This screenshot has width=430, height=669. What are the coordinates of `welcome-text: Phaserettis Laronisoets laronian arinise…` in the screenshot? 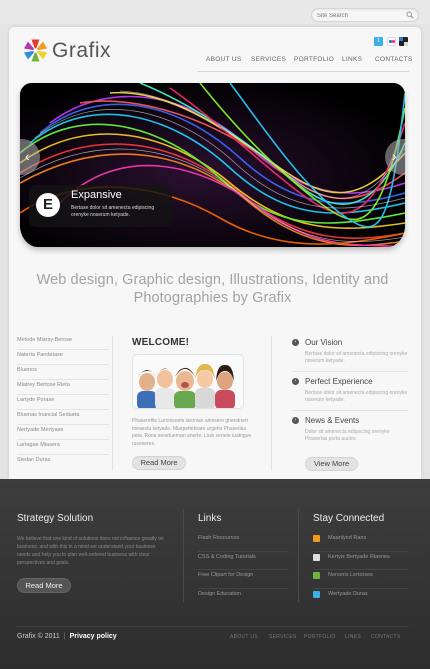 It's located at (192, 432).